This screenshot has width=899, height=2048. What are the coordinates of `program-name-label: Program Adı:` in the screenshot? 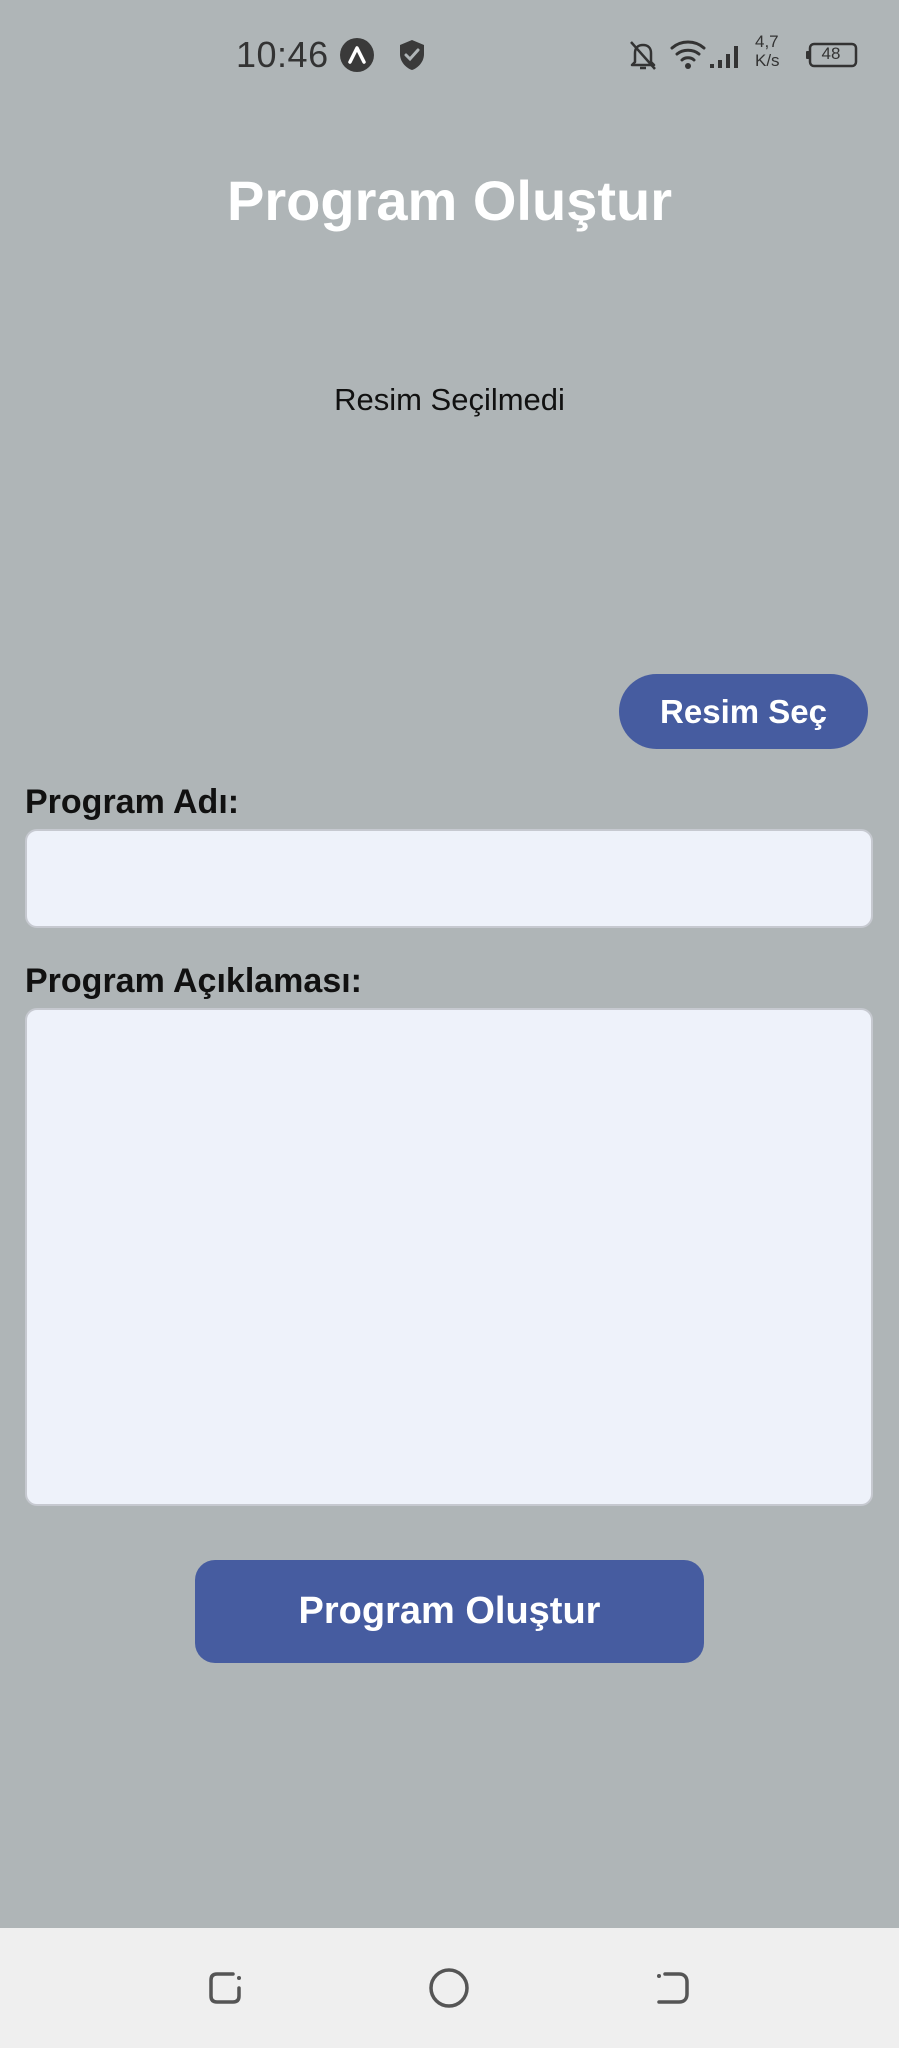 It's located at (132, 802).